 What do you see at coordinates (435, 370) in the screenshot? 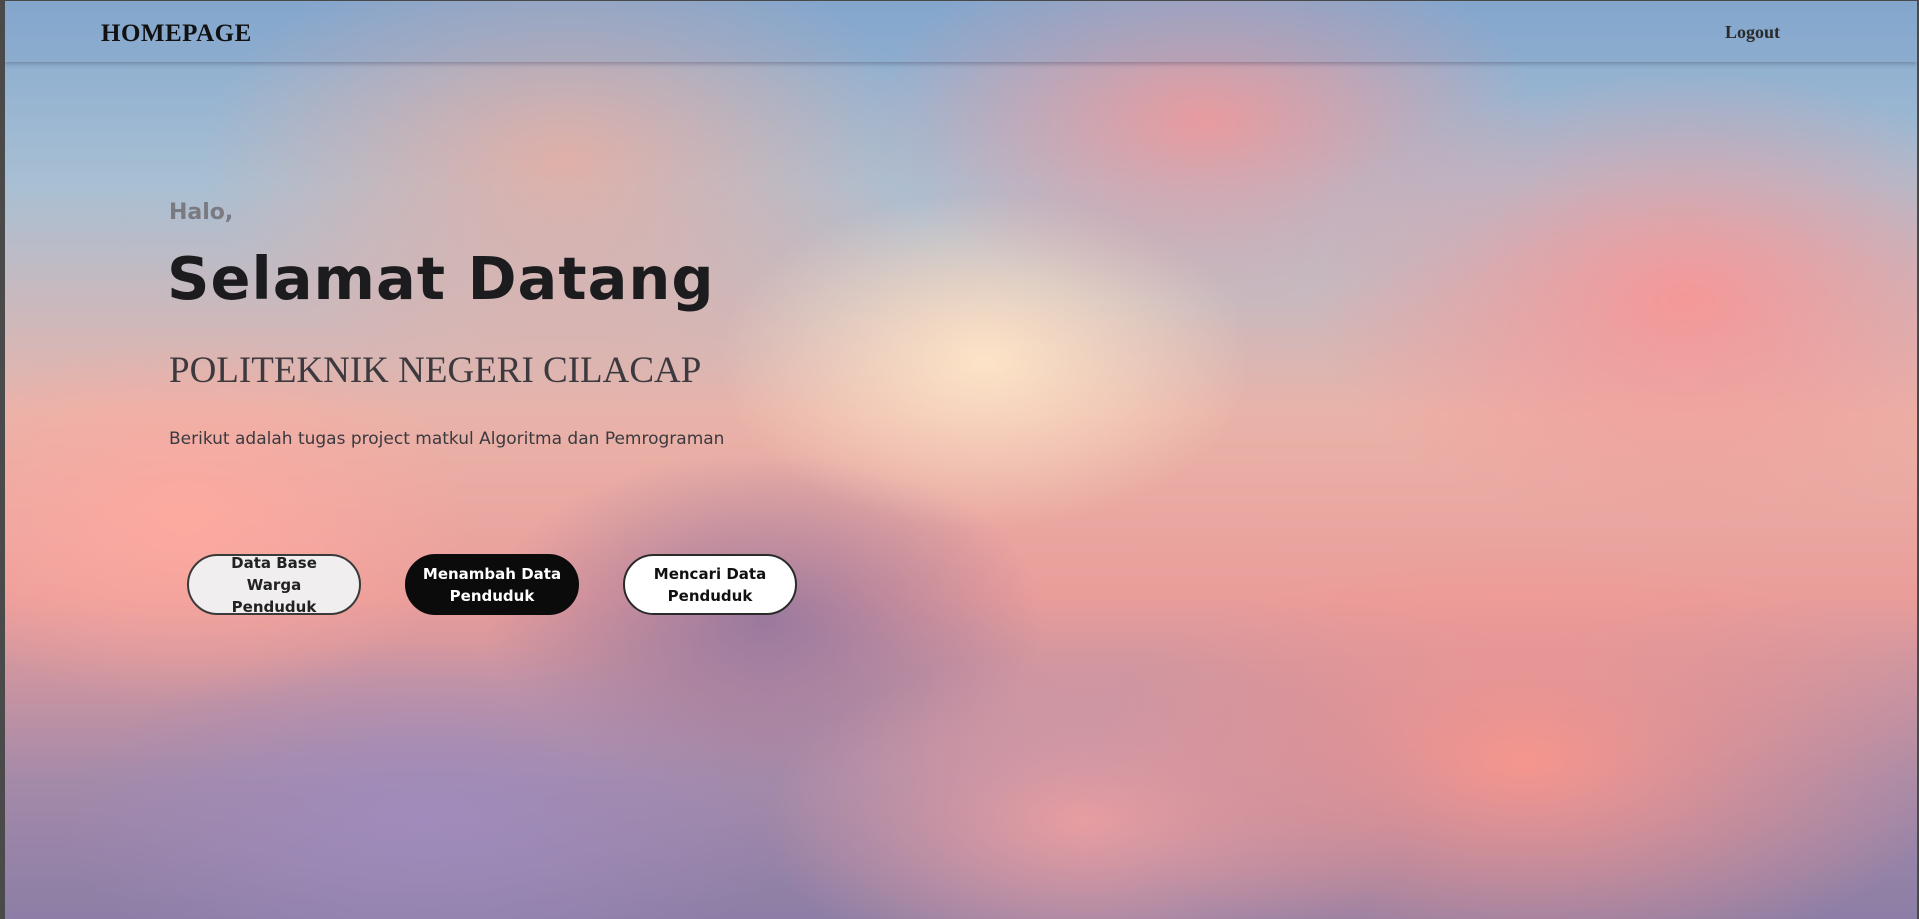
I see `institution-subtitle: POLITEKNIK NEGERI CILACAP` at bounding box center [435, 370].